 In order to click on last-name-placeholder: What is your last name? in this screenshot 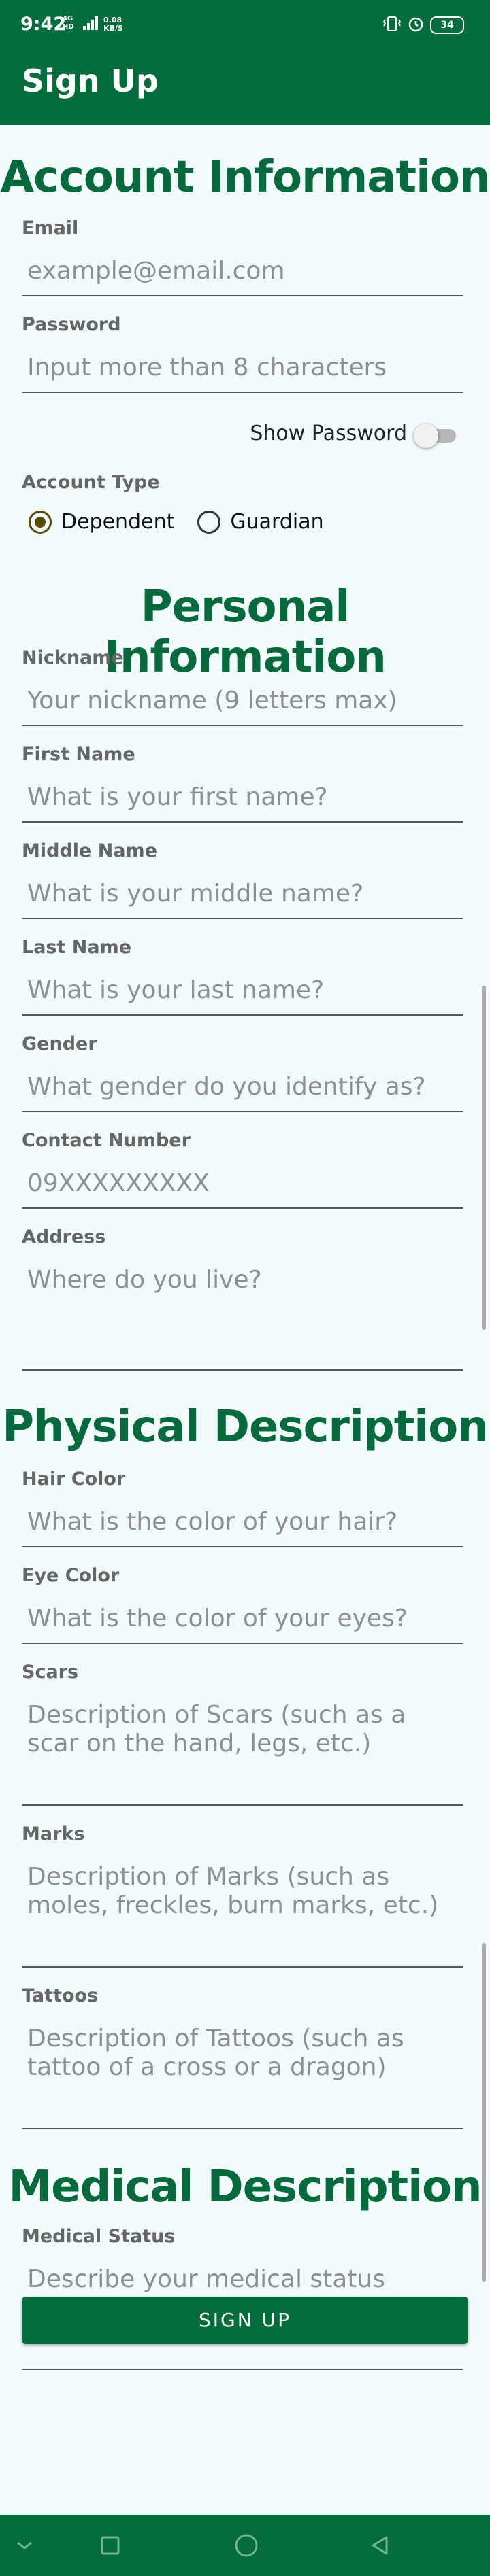, I will do `click(176, 990)`.